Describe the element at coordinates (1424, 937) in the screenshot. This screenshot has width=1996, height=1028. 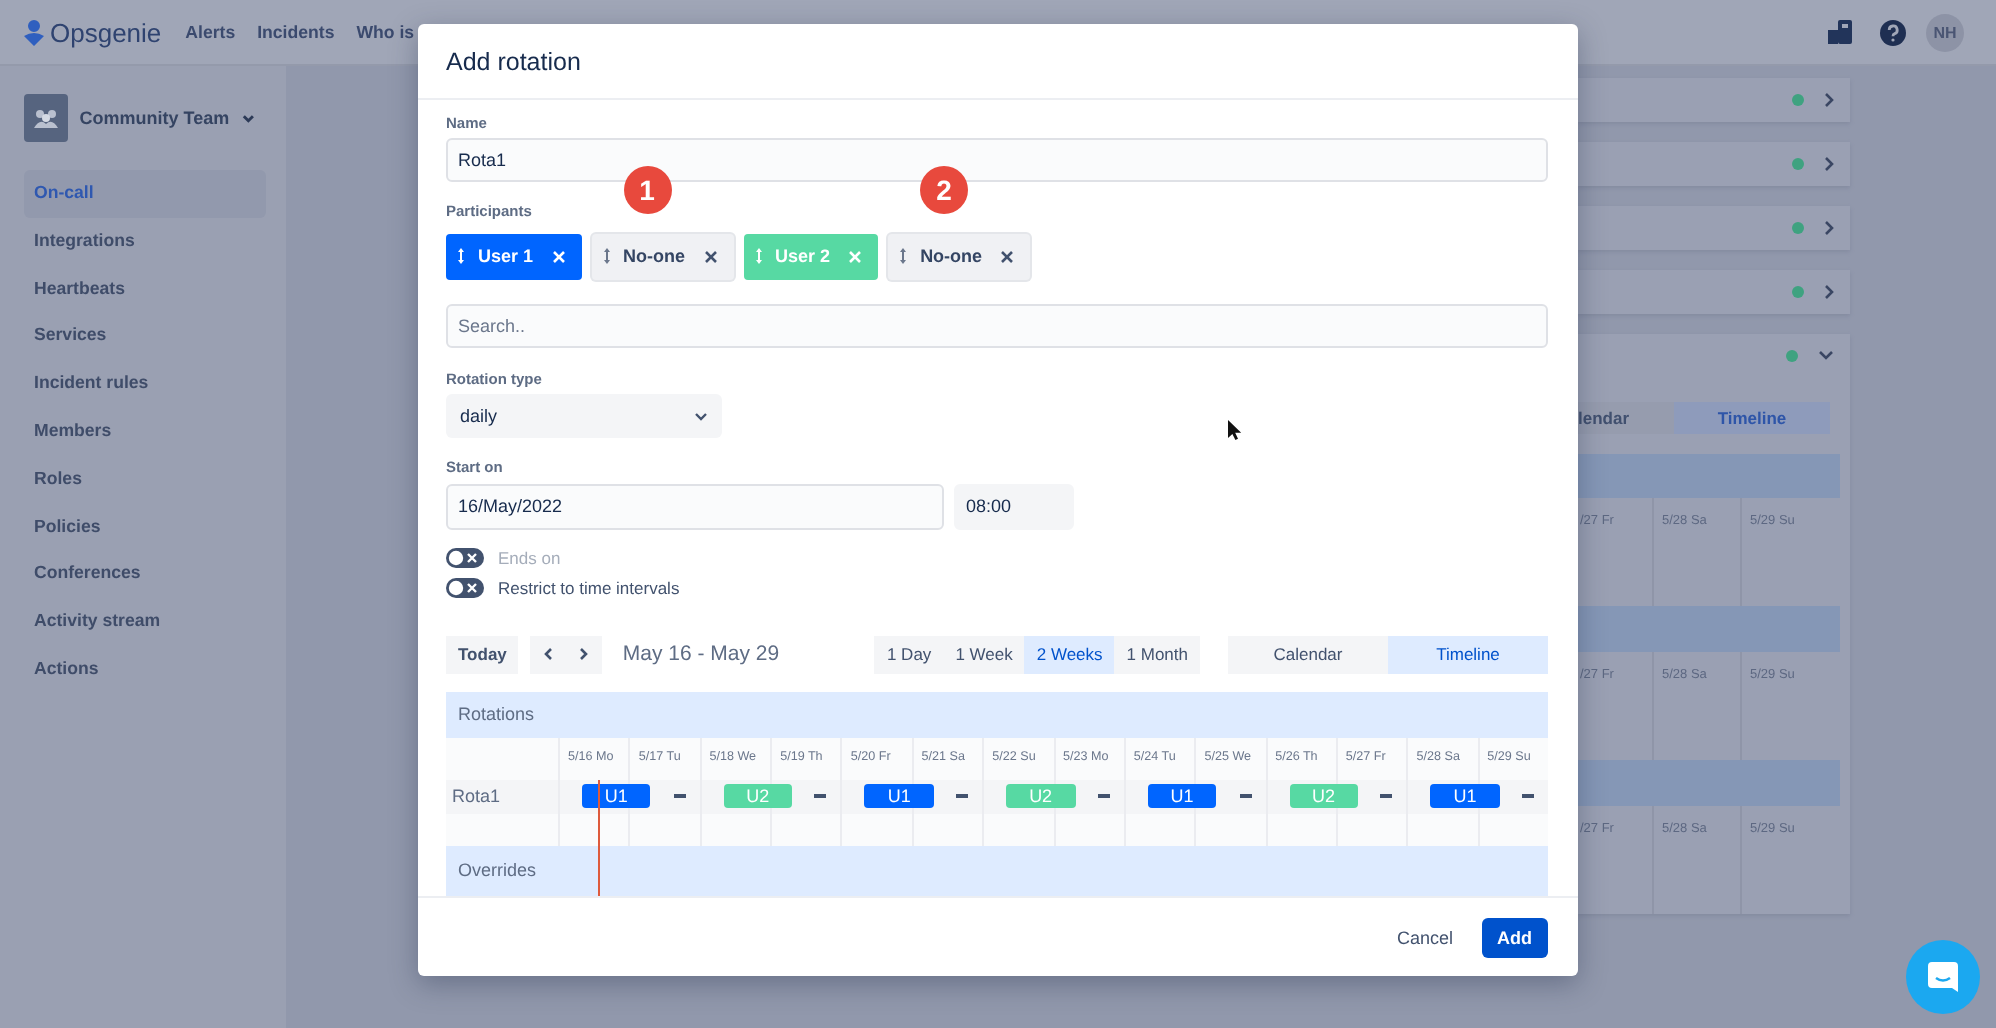
I see `cancel-button: Cancel` at that location.